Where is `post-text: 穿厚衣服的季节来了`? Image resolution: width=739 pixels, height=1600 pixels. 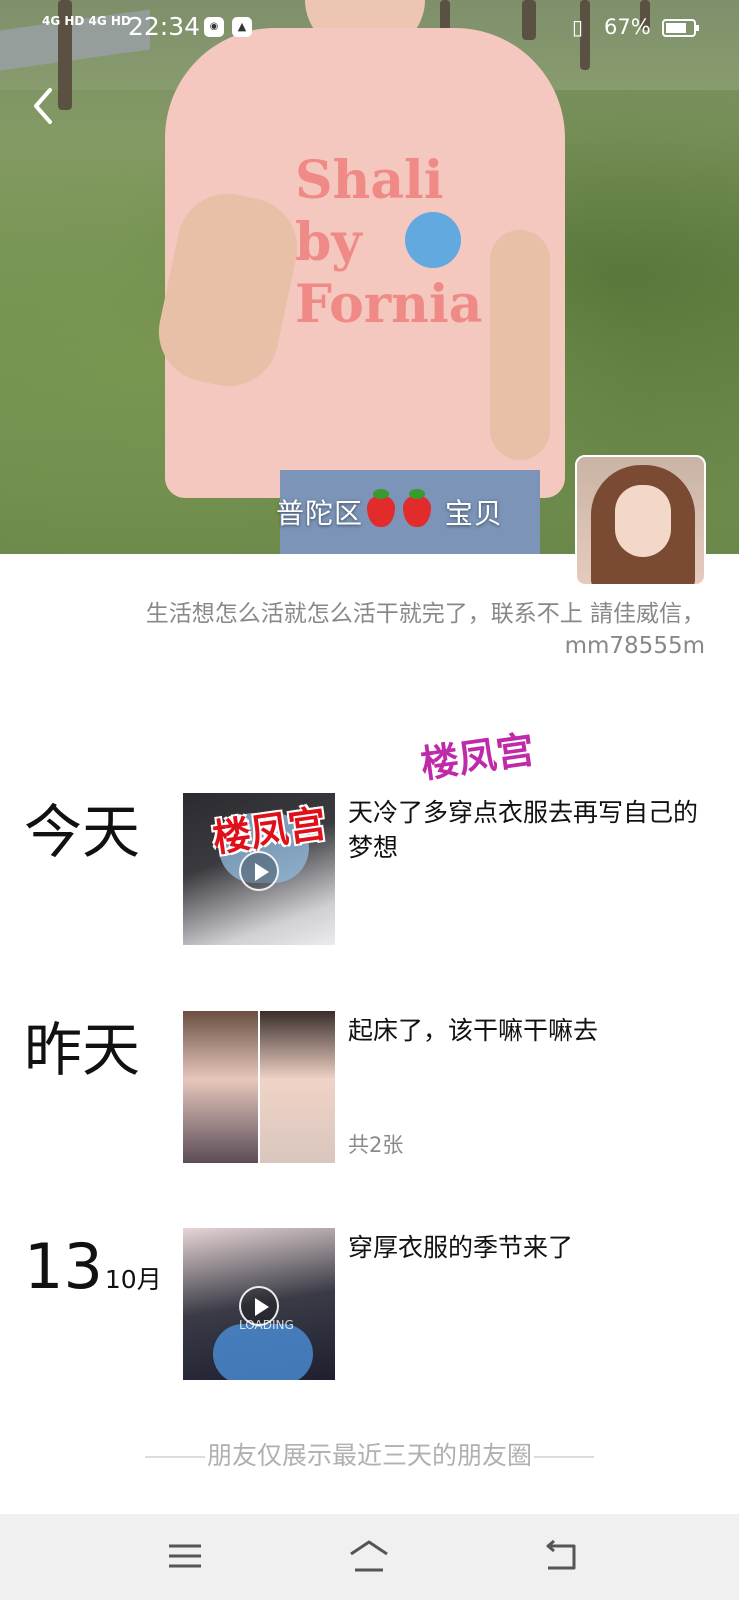
post-text: 穿厚衣服的季节来了 is located at coordinates (461, 1247).